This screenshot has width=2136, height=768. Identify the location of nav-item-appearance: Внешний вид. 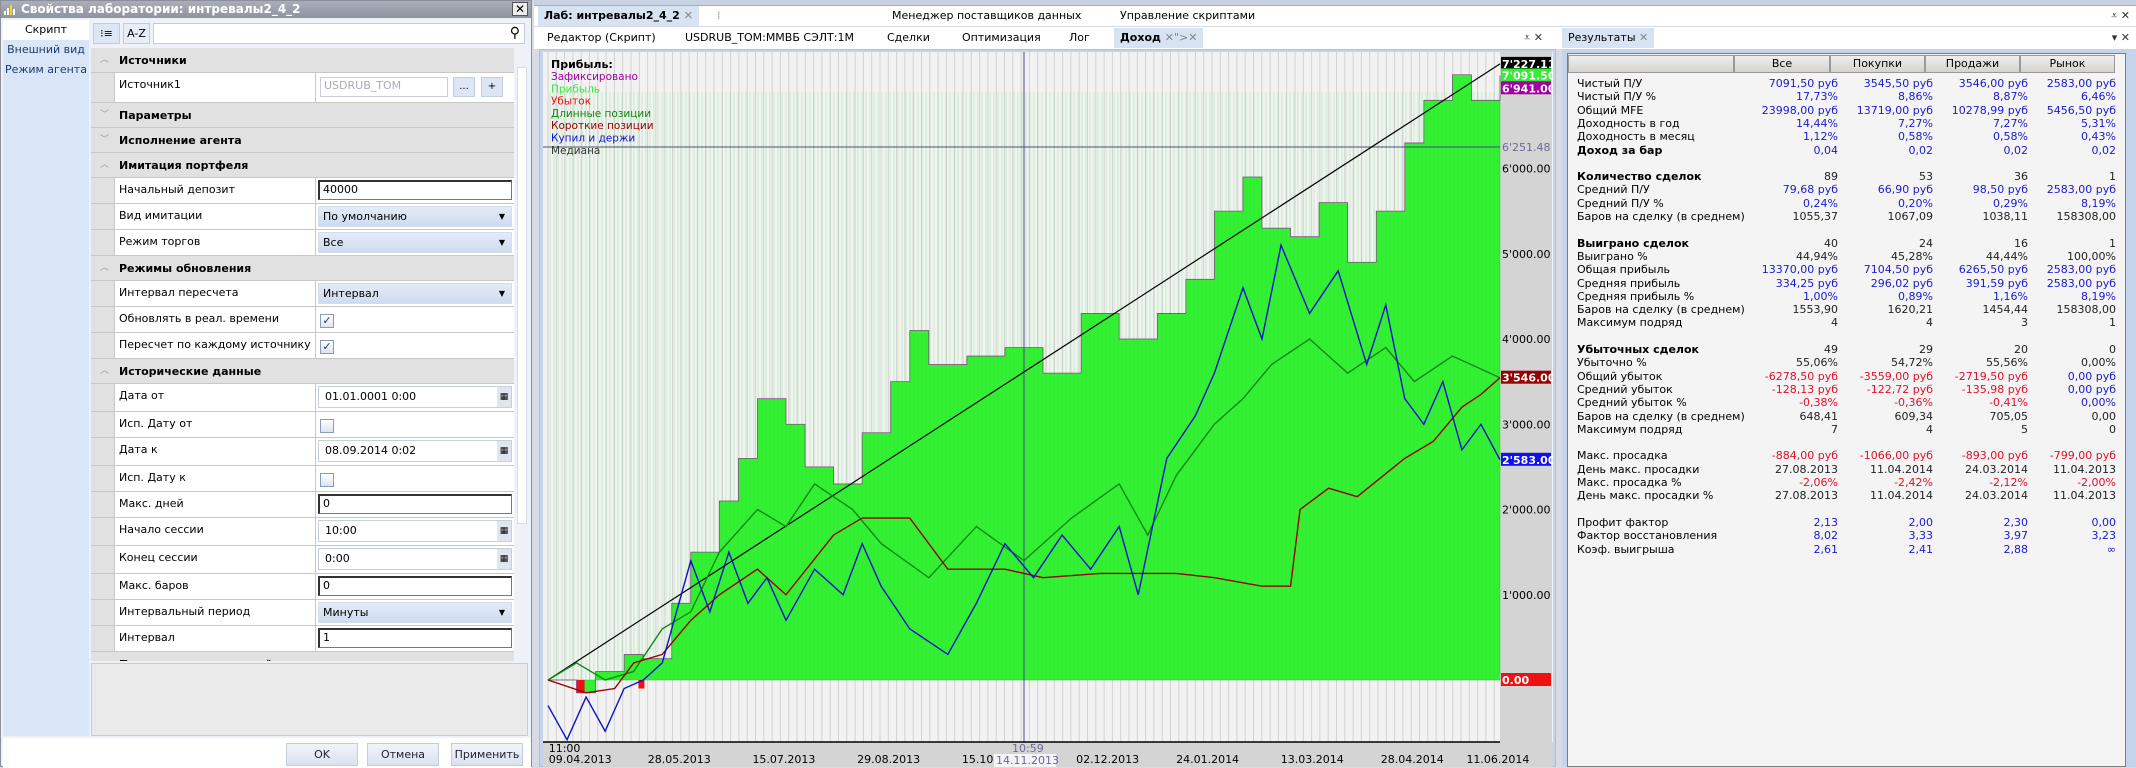
(46, 50).